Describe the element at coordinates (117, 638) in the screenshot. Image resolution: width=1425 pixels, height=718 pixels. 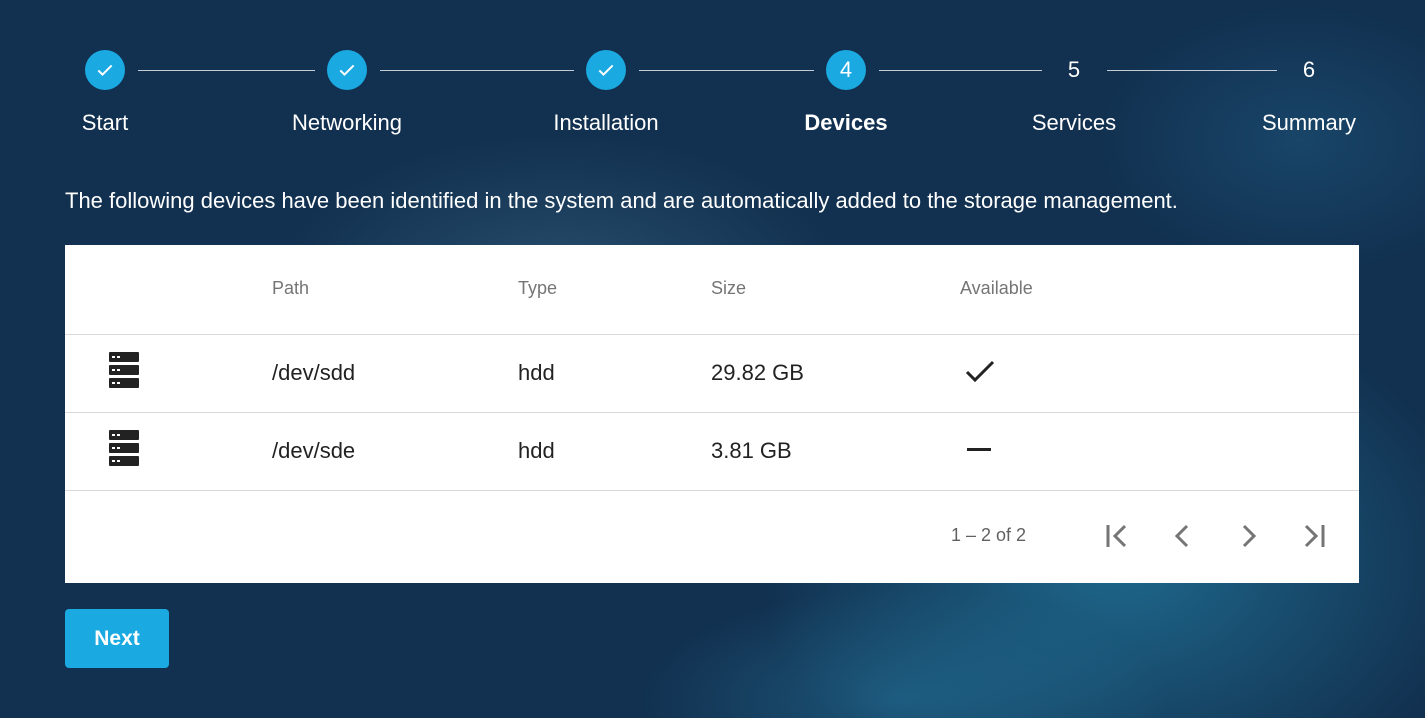
I see `next-button: Next` at that location.